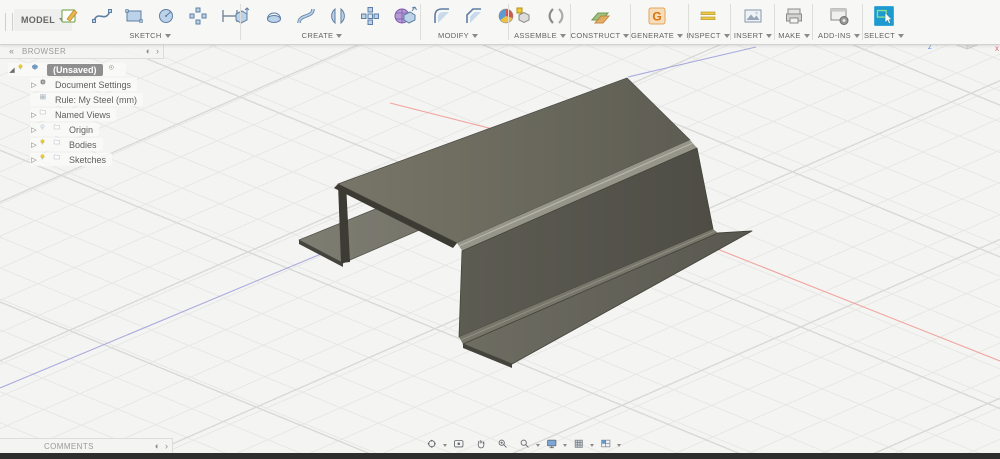 The width and height of the screenshot is (1000, 459). I want to click on extrude-icon, so click(242, 16).